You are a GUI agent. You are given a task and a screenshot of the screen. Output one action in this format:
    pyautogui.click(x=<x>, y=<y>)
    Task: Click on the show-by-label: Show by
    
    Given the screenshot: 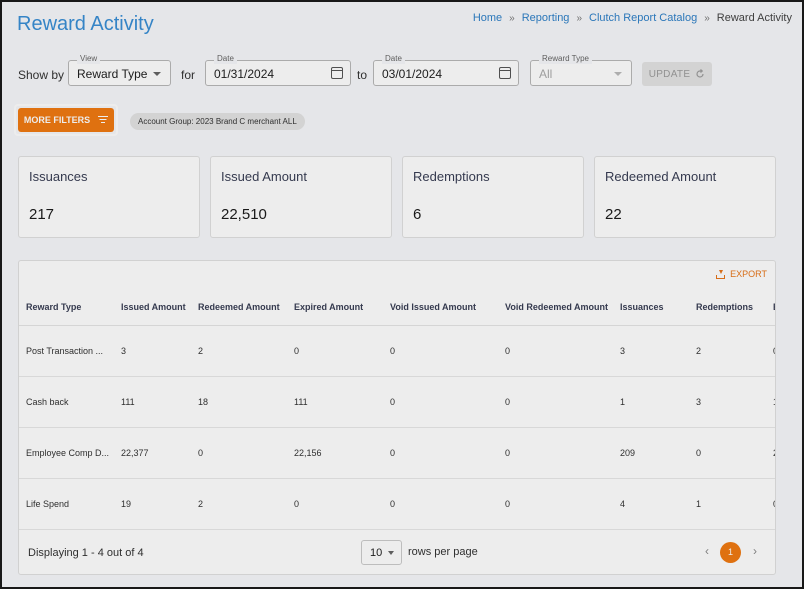 What is the action you would take?
    pyautogui.click(x=41, y=75)
    